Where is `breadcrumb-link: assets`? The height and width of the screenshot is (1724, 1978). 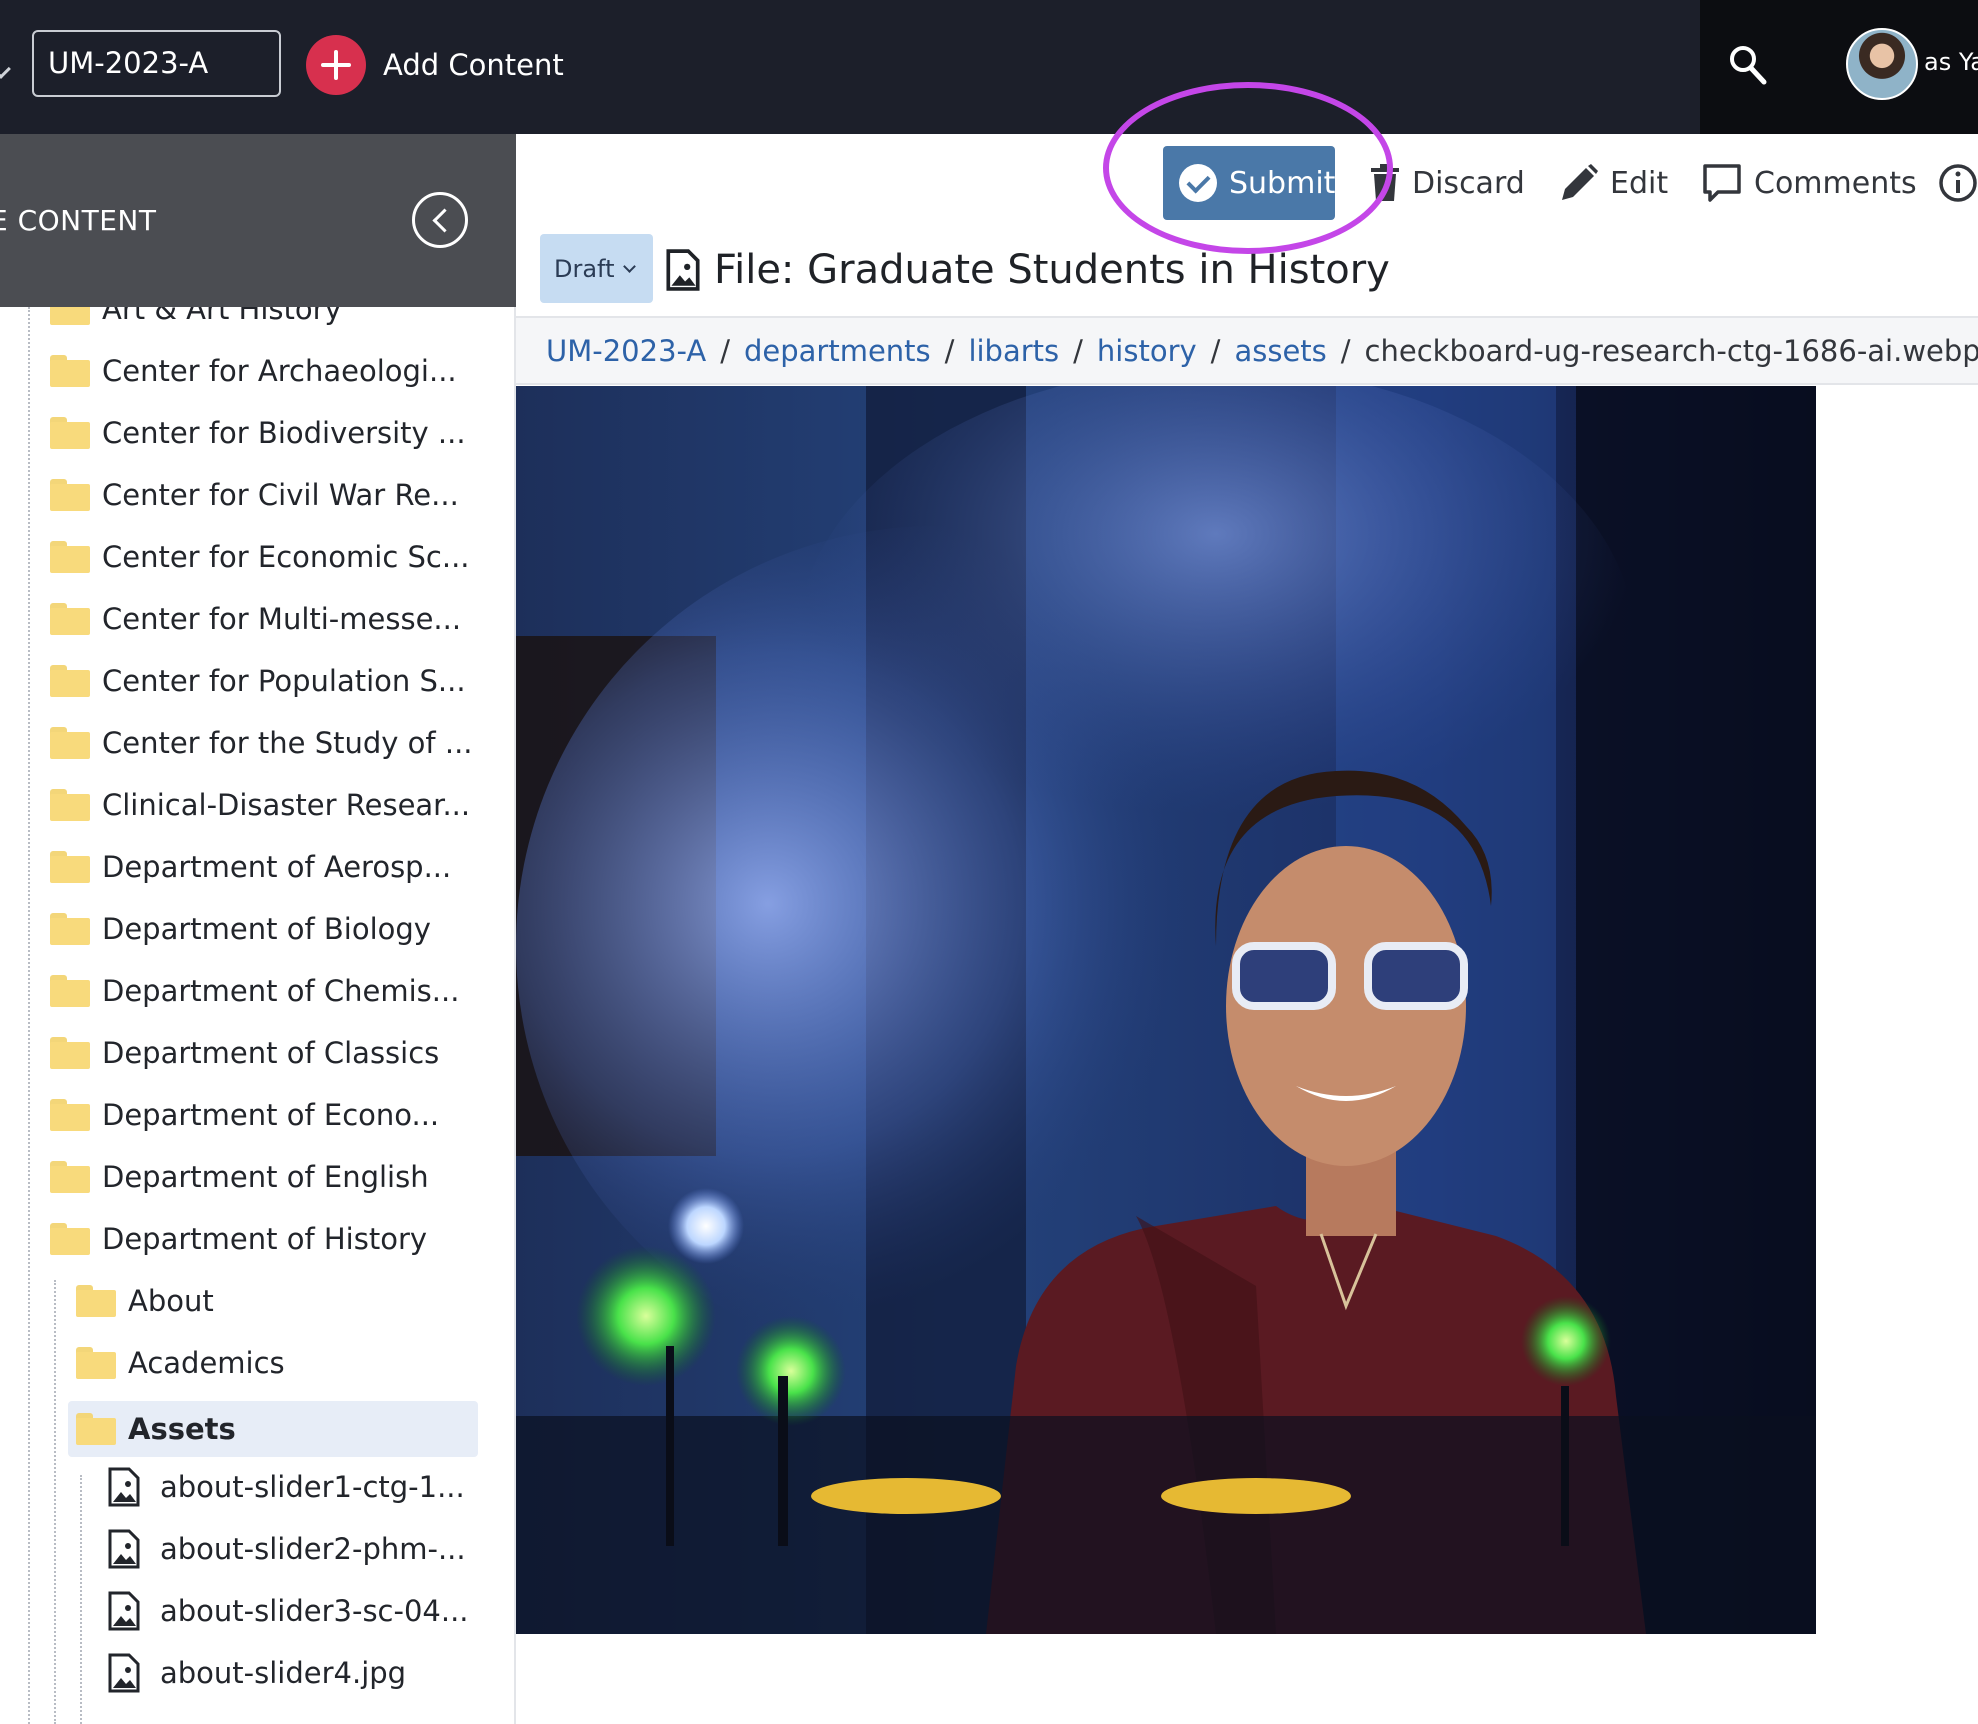
breadcrumb-link: assets is located at coordinates (1280, 351).